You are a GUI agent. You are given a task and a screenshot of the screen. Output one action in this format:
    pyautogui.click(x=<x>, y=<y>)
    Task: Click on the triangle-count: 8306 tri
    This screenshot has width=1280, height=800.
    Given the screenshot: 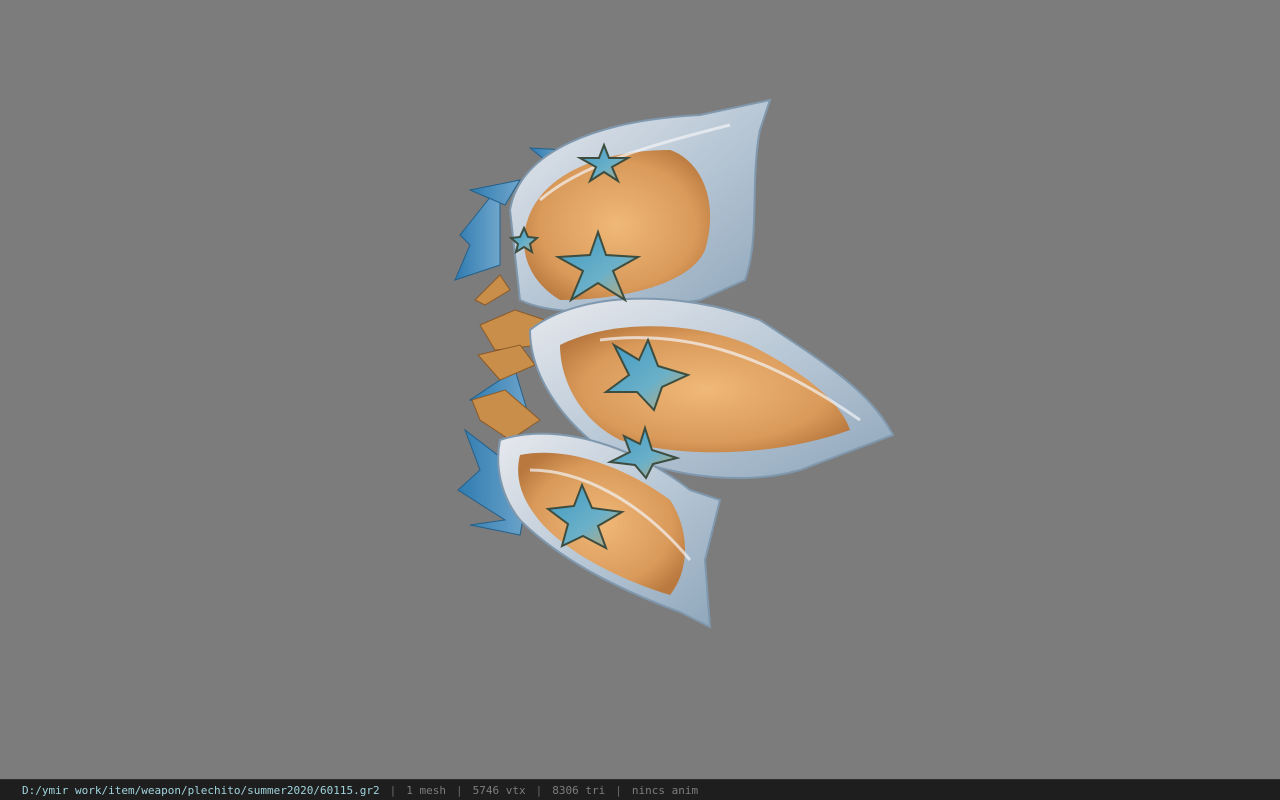 What is the action you would take?
    pyautogui.click(x=579, y=790)
    